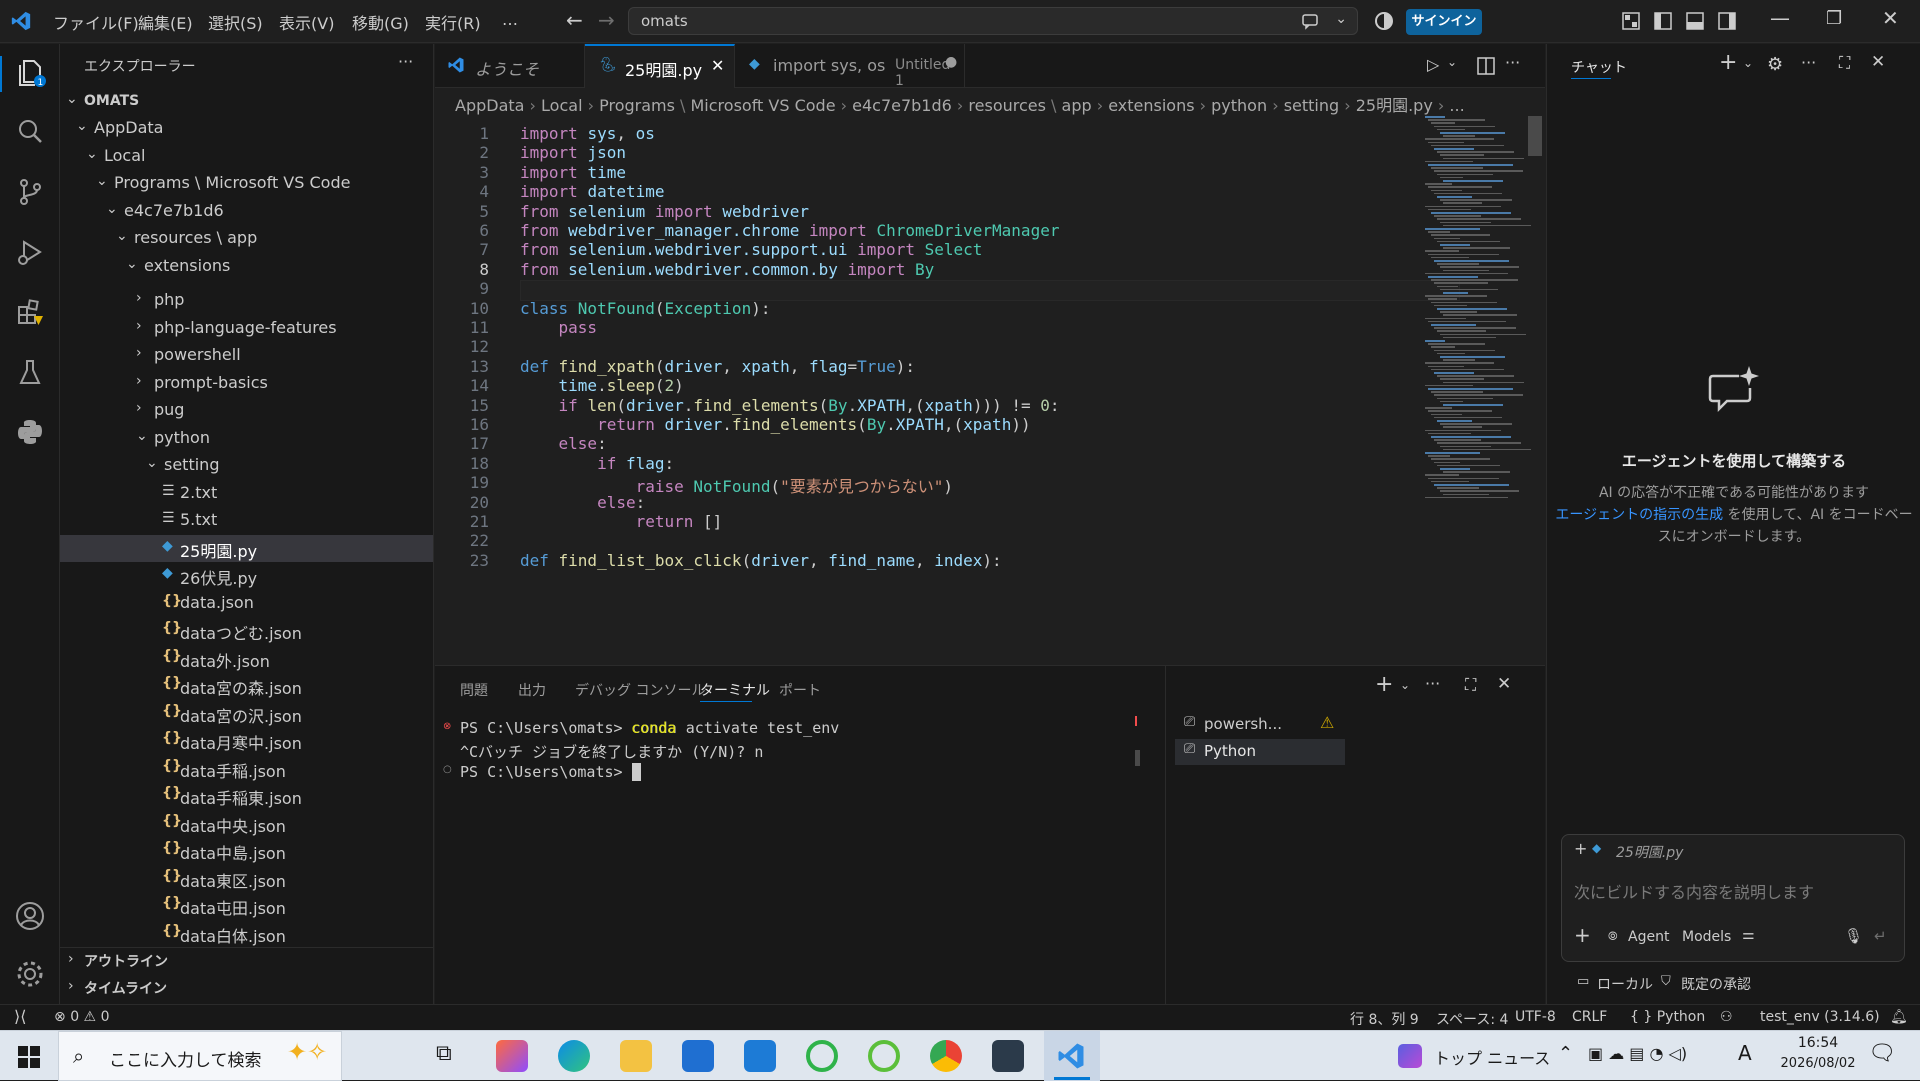 Image resolution: width=1920 pixels, height=1081 pixels. Describe the element at coordinates (30, 72) in the screenshot. I see `explorer-icon: 1` at that location.